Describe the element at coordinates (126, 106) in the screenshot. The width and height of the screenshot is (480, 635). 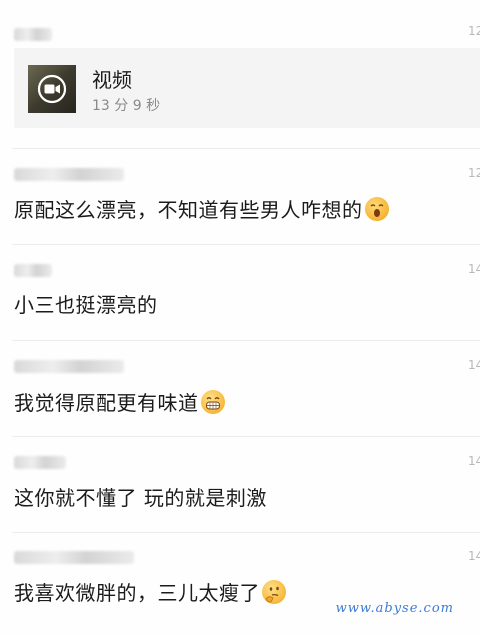
I see `video-duration: 13 分 9 秒` at that location.